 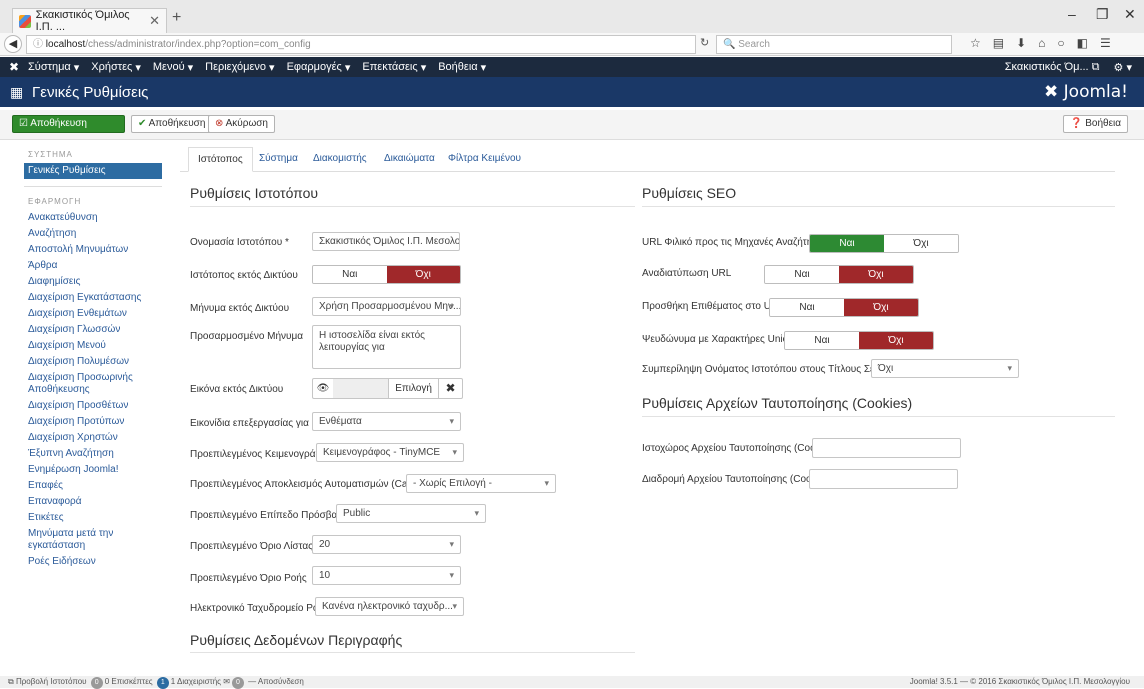 What do you see at coordinates (13, 44) in the screenshot?
I see `back-icon: ◀` at bounding box center [13, 44].